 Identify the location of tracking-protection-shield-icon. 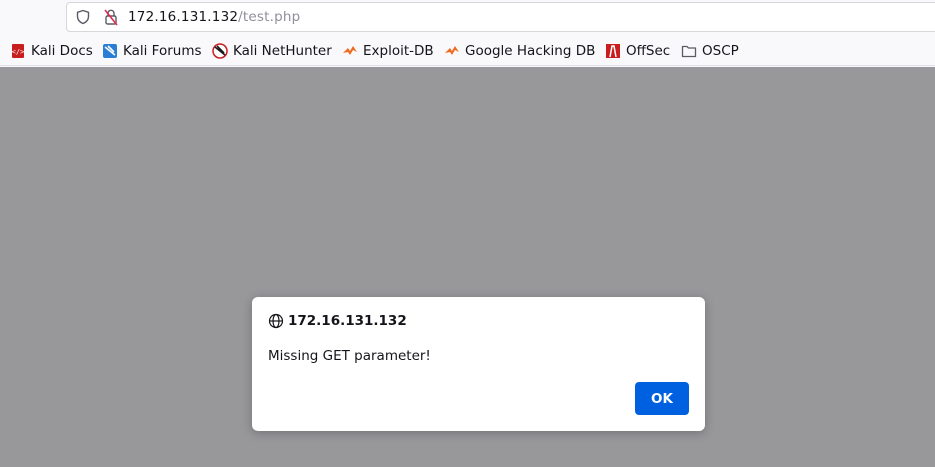
(83, 17).